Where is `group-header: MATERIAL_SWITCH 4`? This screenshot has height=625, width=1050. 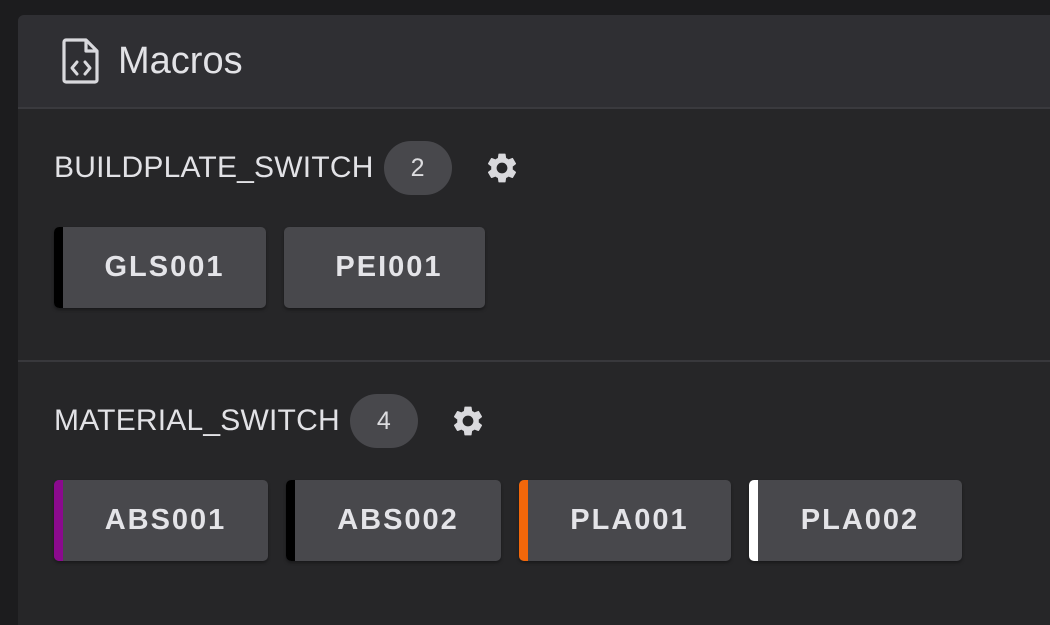
group-header: MATERIAL_SWITCH 4 is located at coordinates (270, 421).